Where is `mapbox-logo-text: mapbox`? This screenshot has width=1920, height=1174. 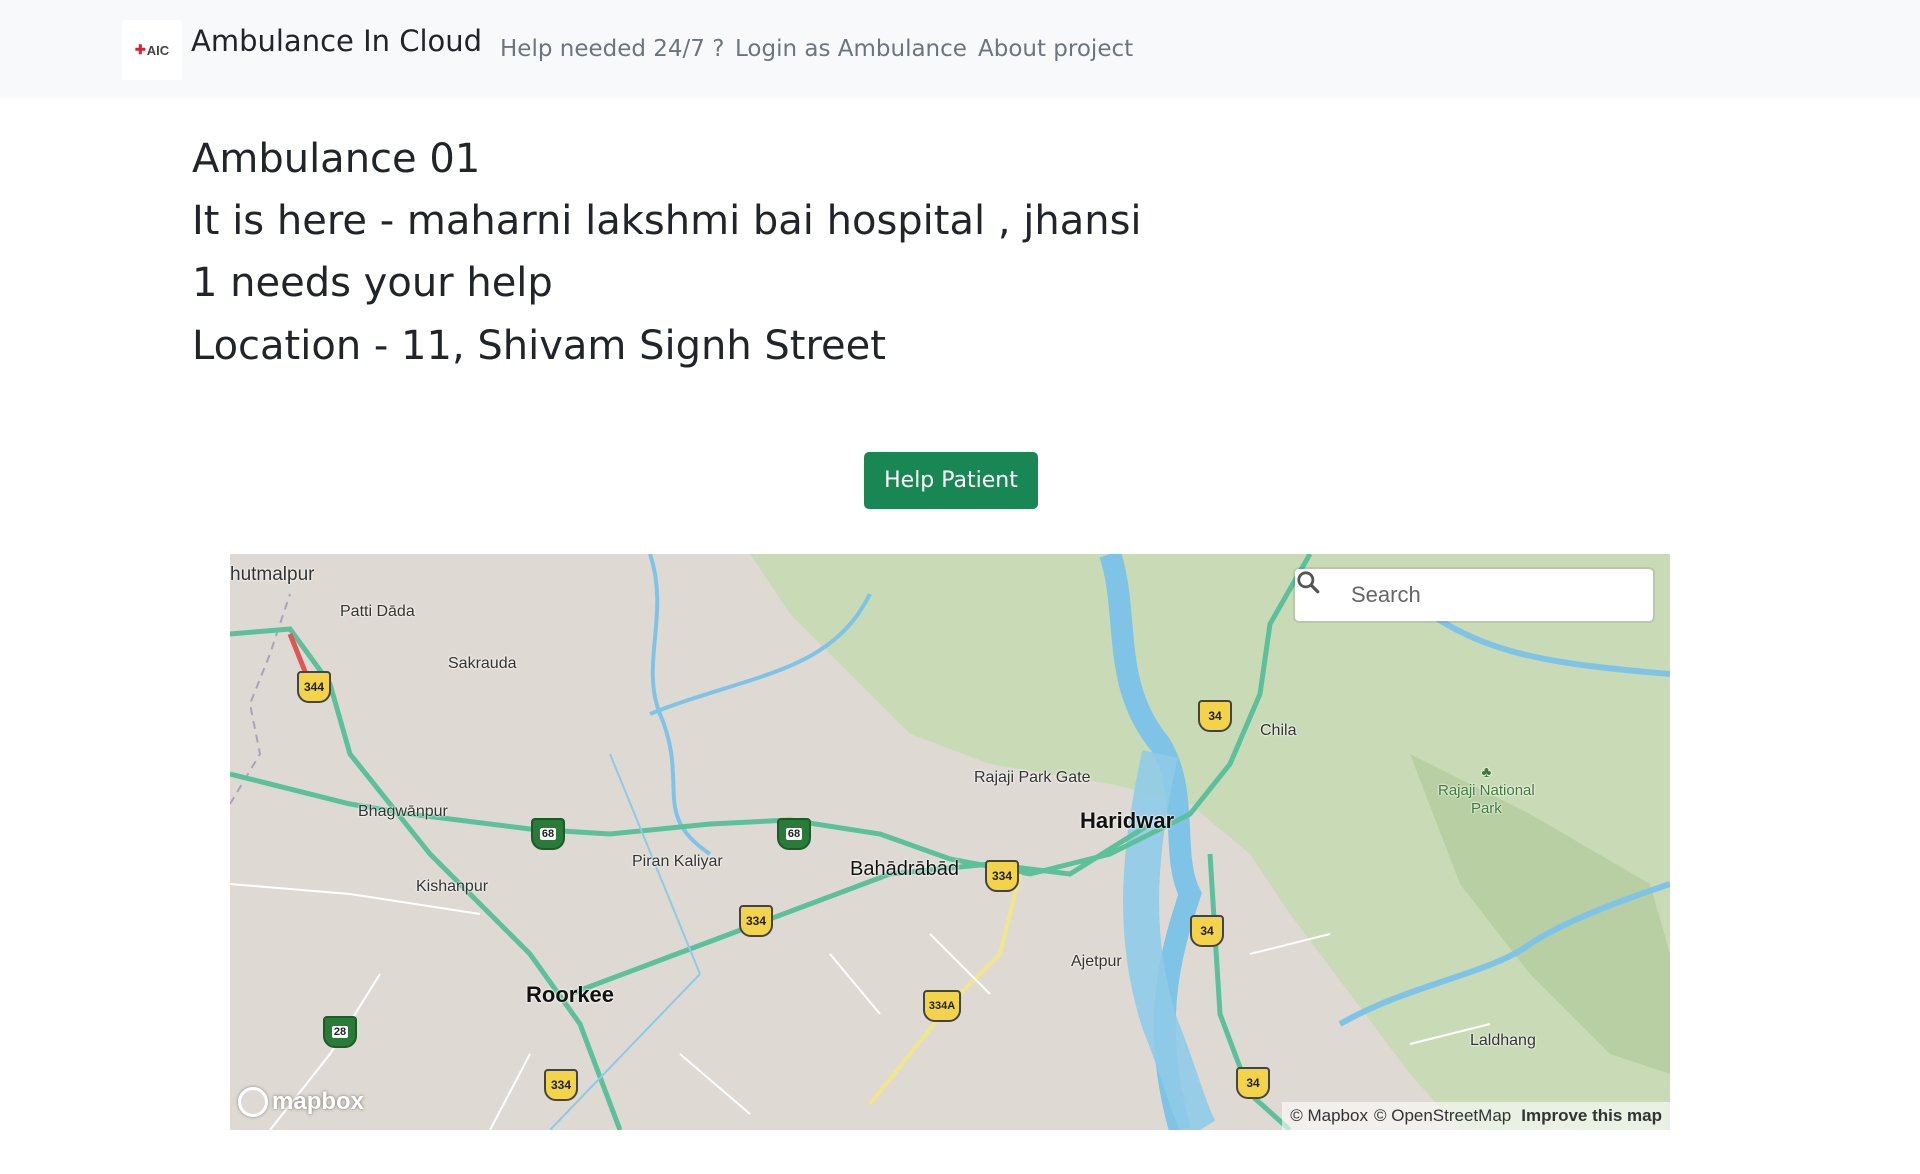 mapbox-logo-text: mapbox is located at coordinates (318, 1101).